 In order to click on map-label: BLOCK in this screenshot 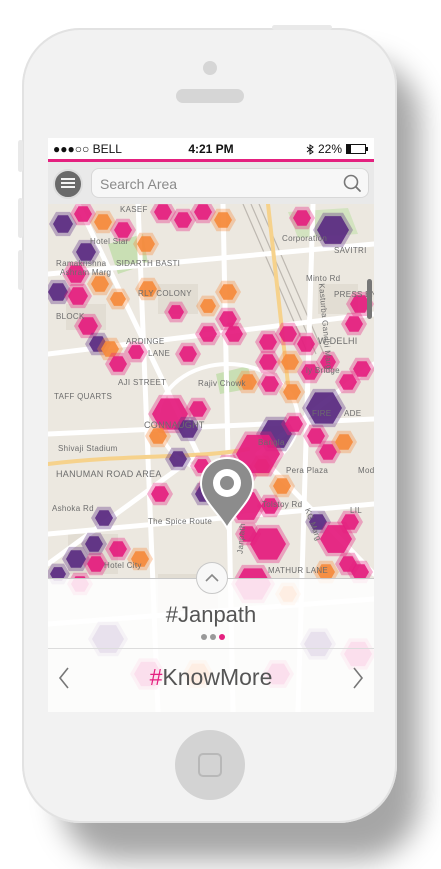, I will do `click(70, 316)`.